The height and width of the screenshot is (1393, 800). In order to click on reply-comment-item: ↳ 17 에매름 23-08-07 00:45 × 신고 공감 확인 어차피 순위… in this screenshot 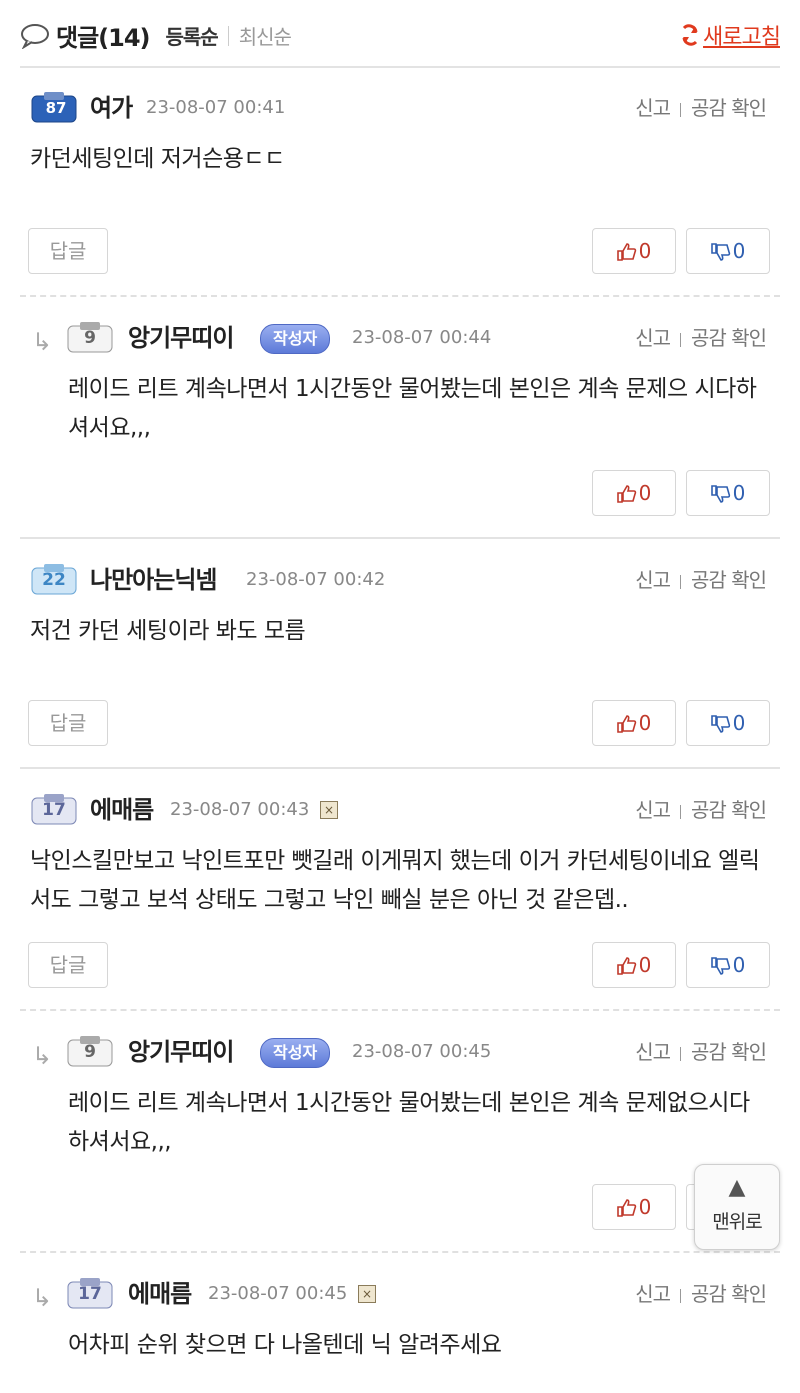, I will do `click(400, 1331)`.